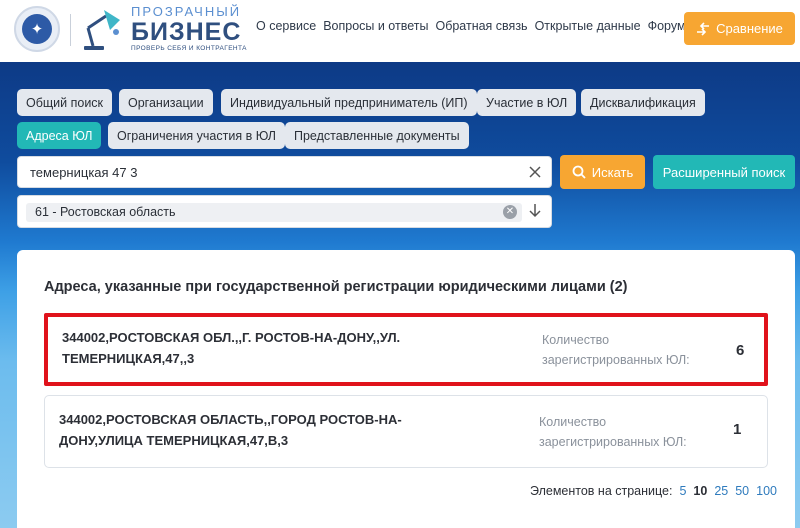 This screenshot has width=800, height=528. What do you see at coordinates (166, 102) in the screenshot?
I see `tab-organizations: Организации` at bounding box center [166, 102].